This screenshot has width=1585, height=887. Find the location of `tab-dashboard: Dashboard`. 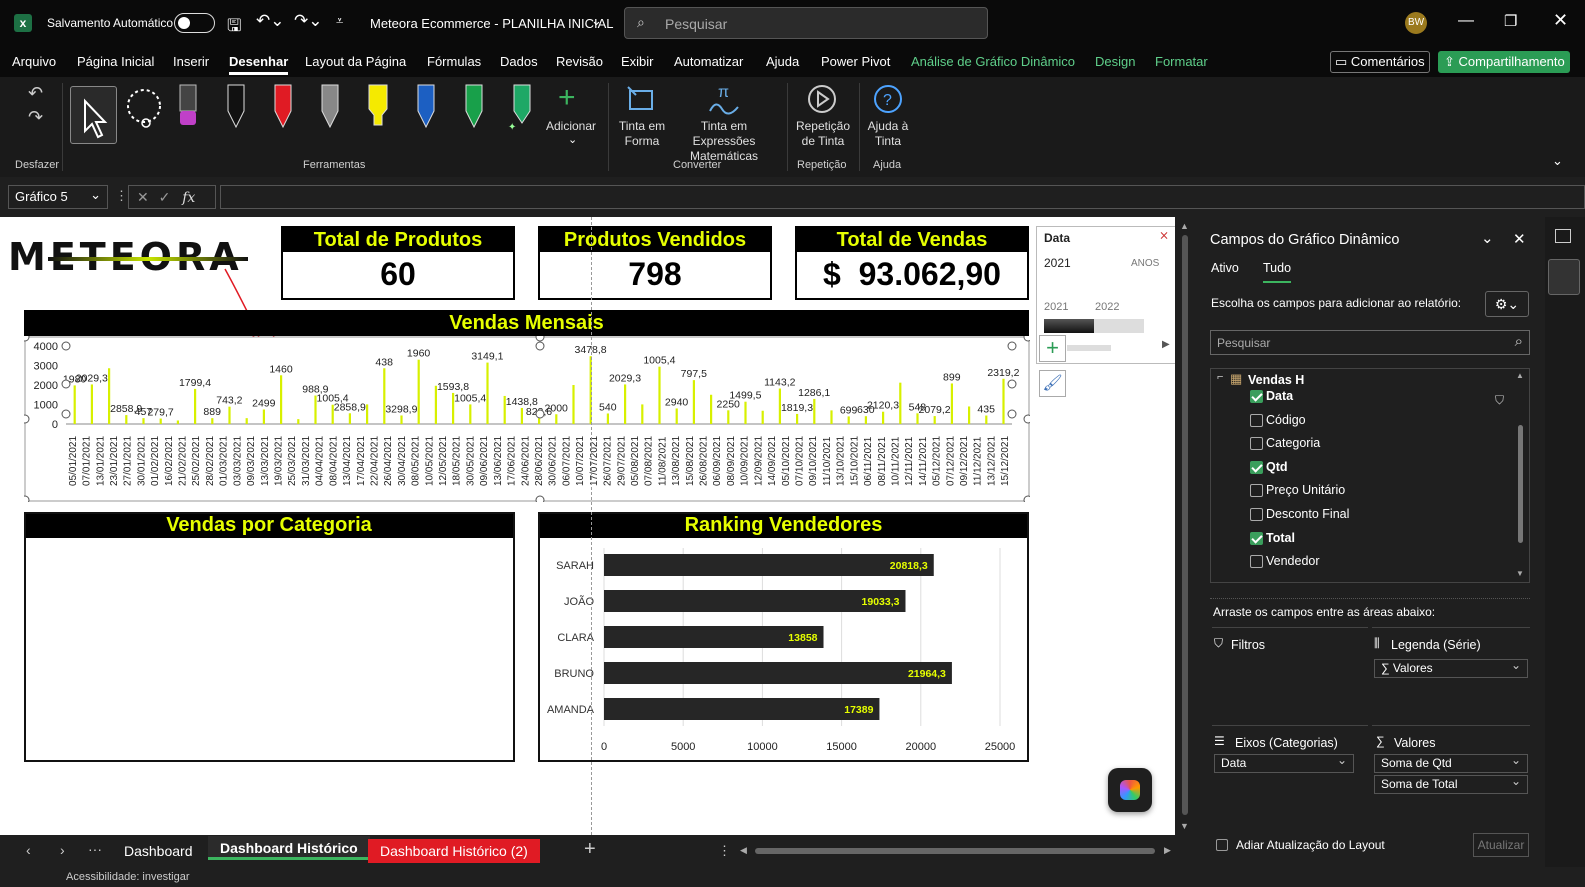

tab-dashboard: Dashboard is located at coordinates (158, 851).